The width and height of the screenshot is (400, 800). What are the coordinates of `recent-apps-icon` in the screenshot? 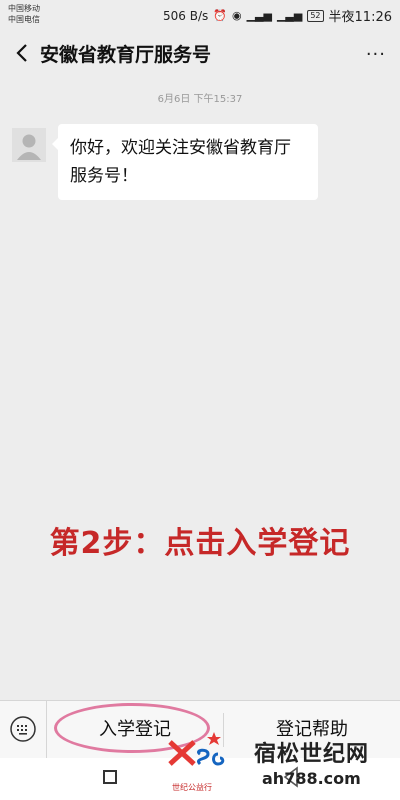 It's located at (110, 777).